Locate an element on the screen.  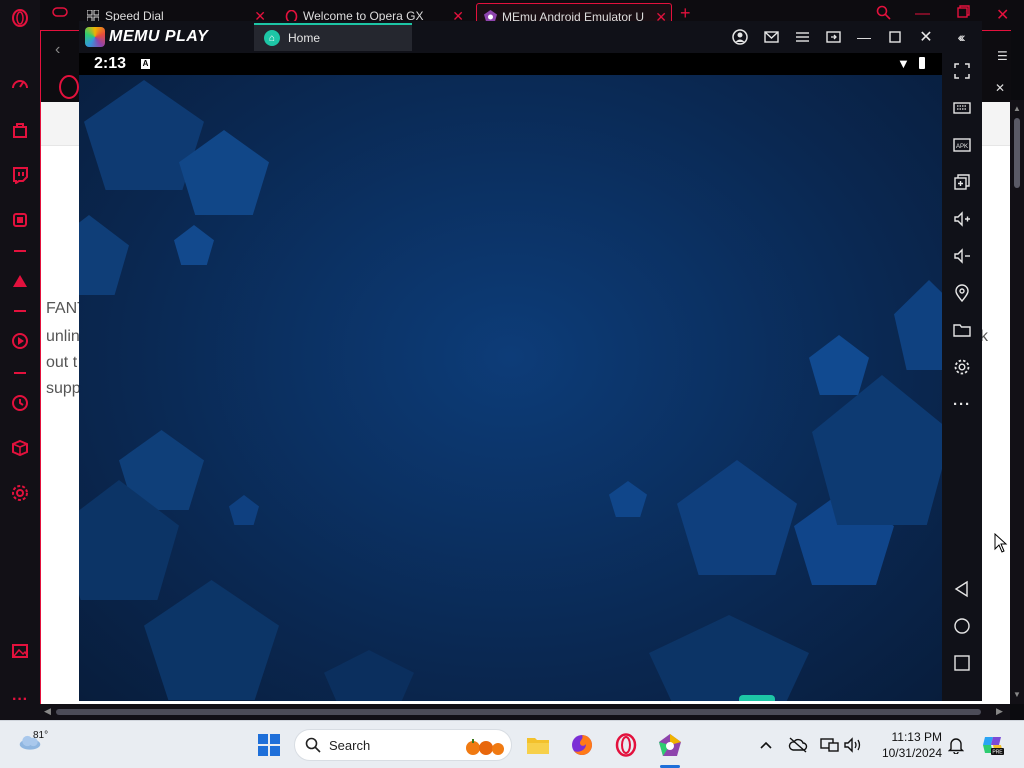
page-text-line: unlin is located at coordinates (63, 336).